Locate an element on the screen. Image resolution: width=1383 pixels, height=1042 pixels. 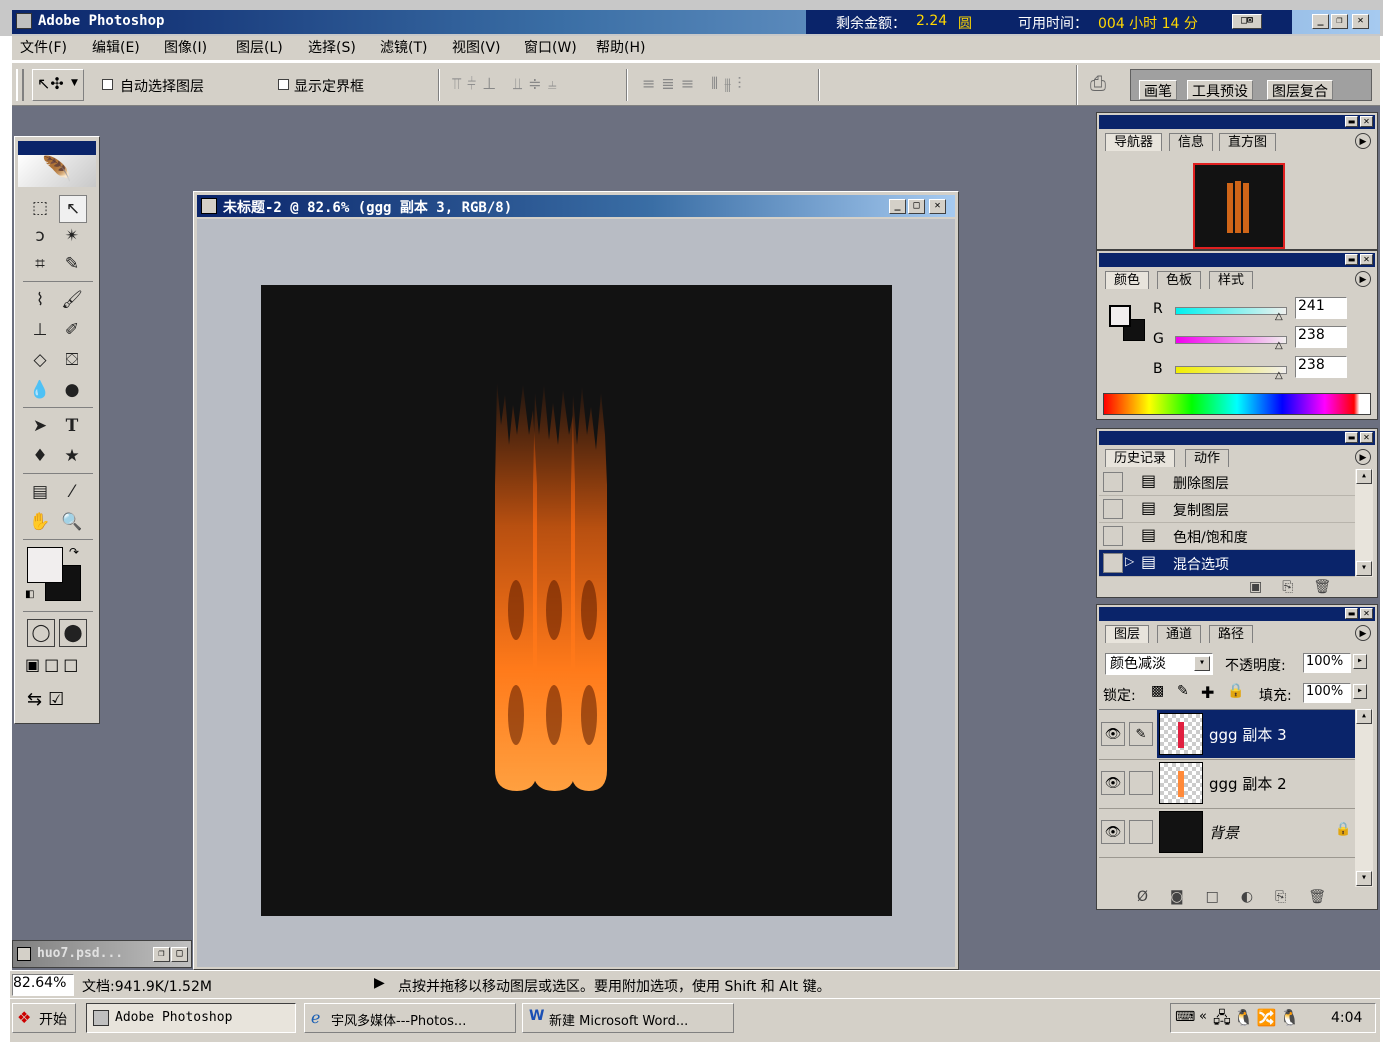
keyboard-icon: ⌨ is located at coordinates (1185, 1017).